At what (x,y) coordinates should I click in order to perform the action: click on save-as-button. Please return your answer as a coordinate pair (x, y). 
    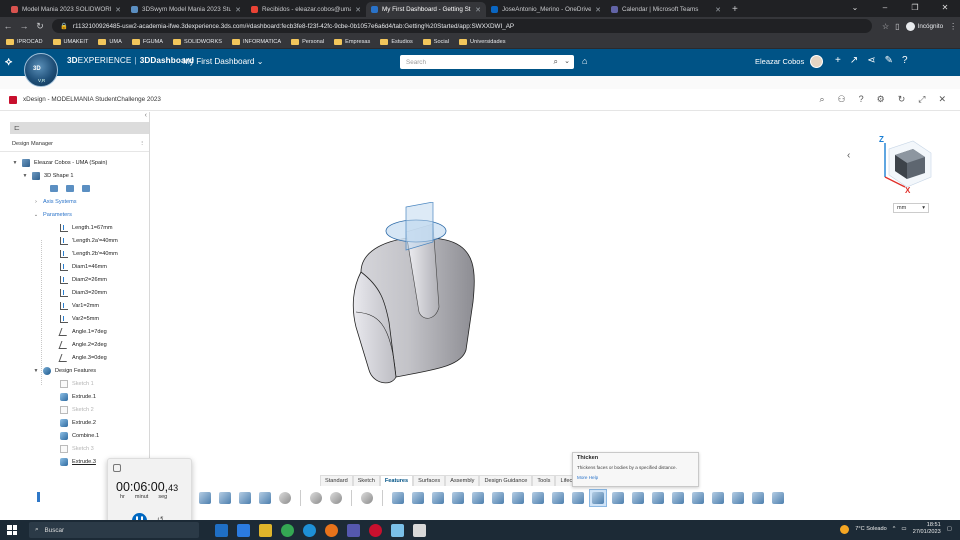
    Looking at the image, I should click on (245, 498).